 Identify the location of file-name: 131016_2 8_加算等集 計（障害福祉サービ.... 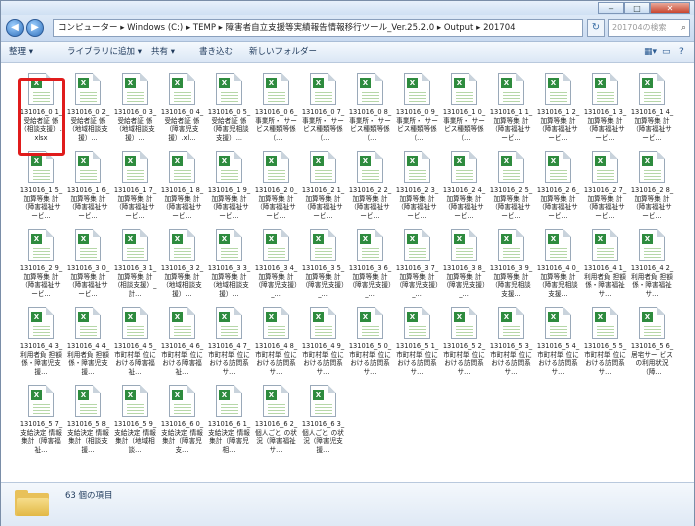
(652, 203).